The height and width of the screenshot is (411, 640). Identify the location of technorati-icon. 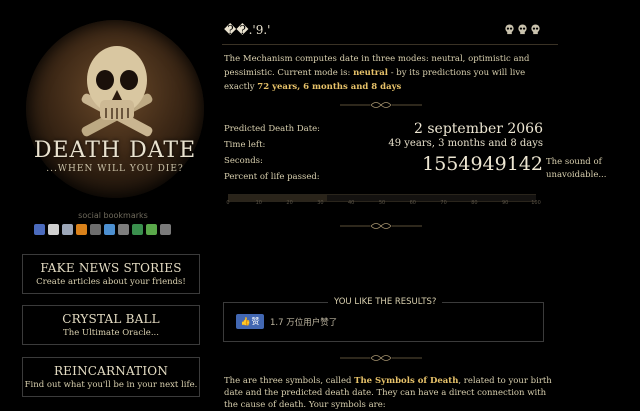
(95, 229).